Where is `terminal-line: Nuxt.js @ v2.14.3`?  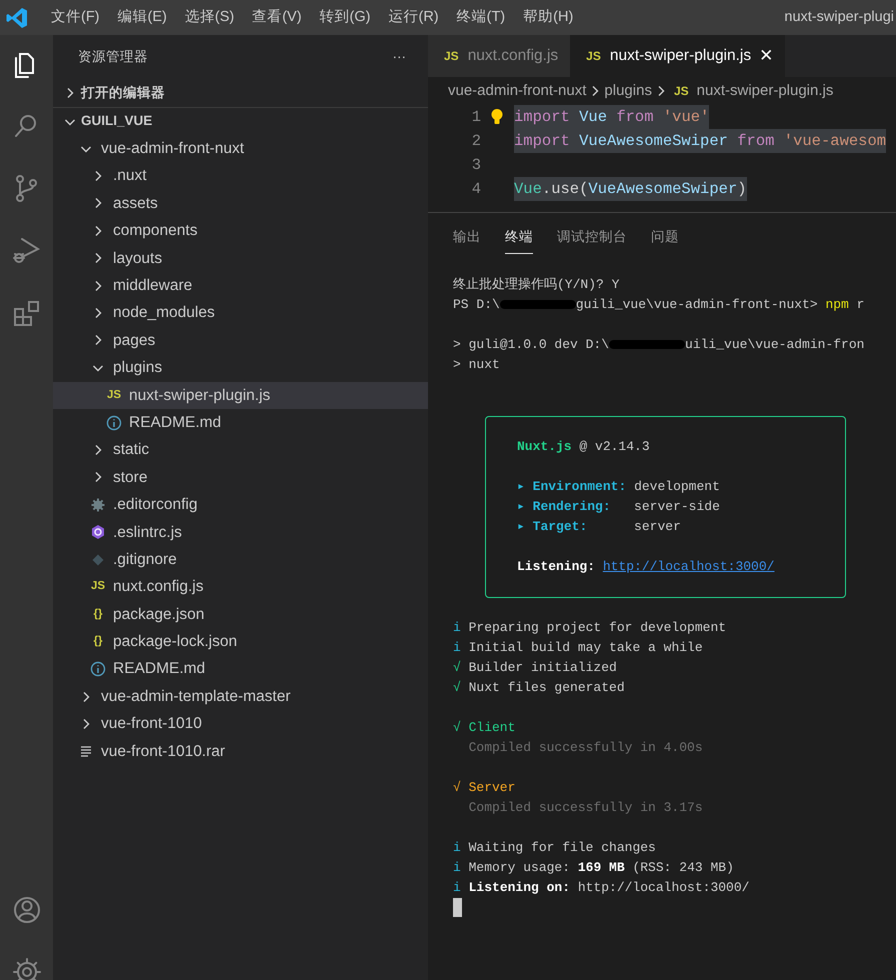 terminal-line: Nuxt.js @ v2.14.3 is located at coordinates (584, 447).